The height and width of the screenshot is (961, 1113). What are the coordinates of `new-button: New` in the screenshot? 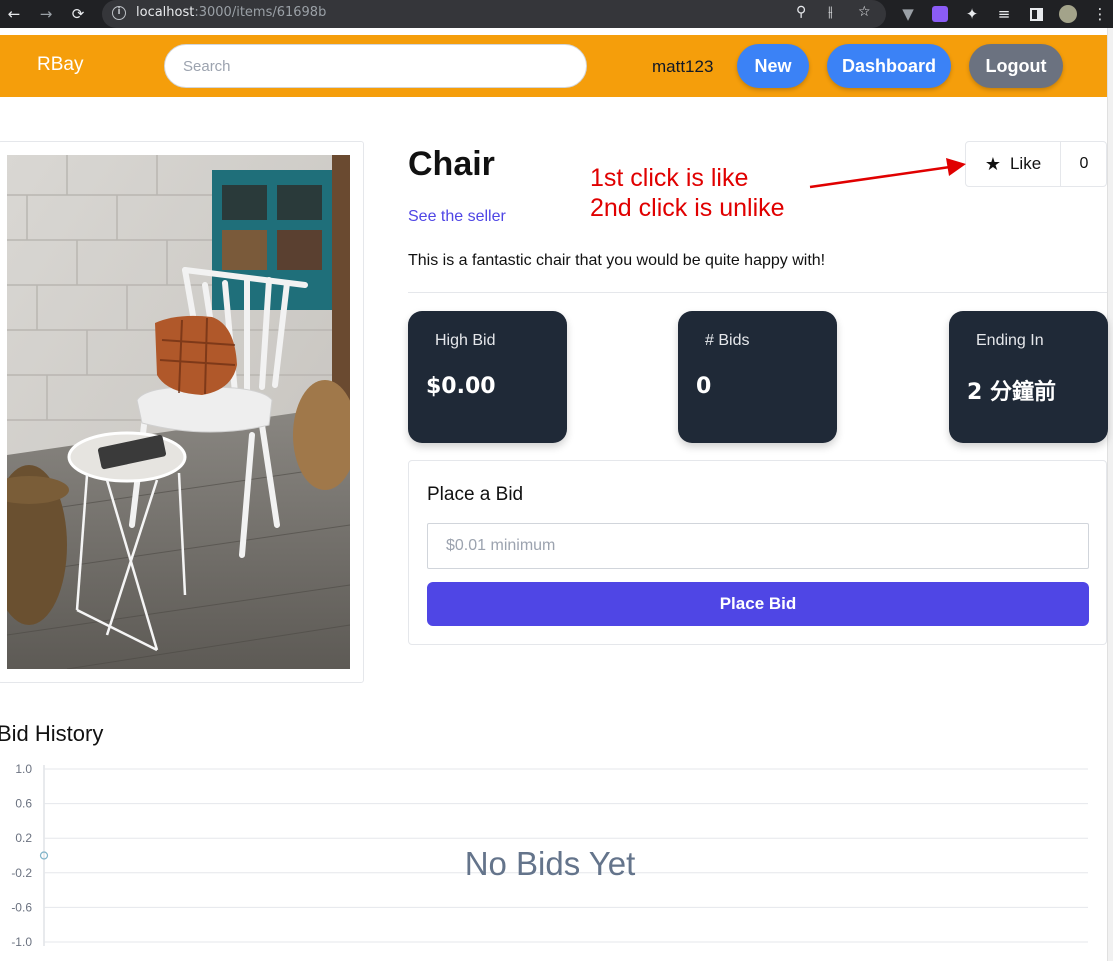 It's located at (773, 66).